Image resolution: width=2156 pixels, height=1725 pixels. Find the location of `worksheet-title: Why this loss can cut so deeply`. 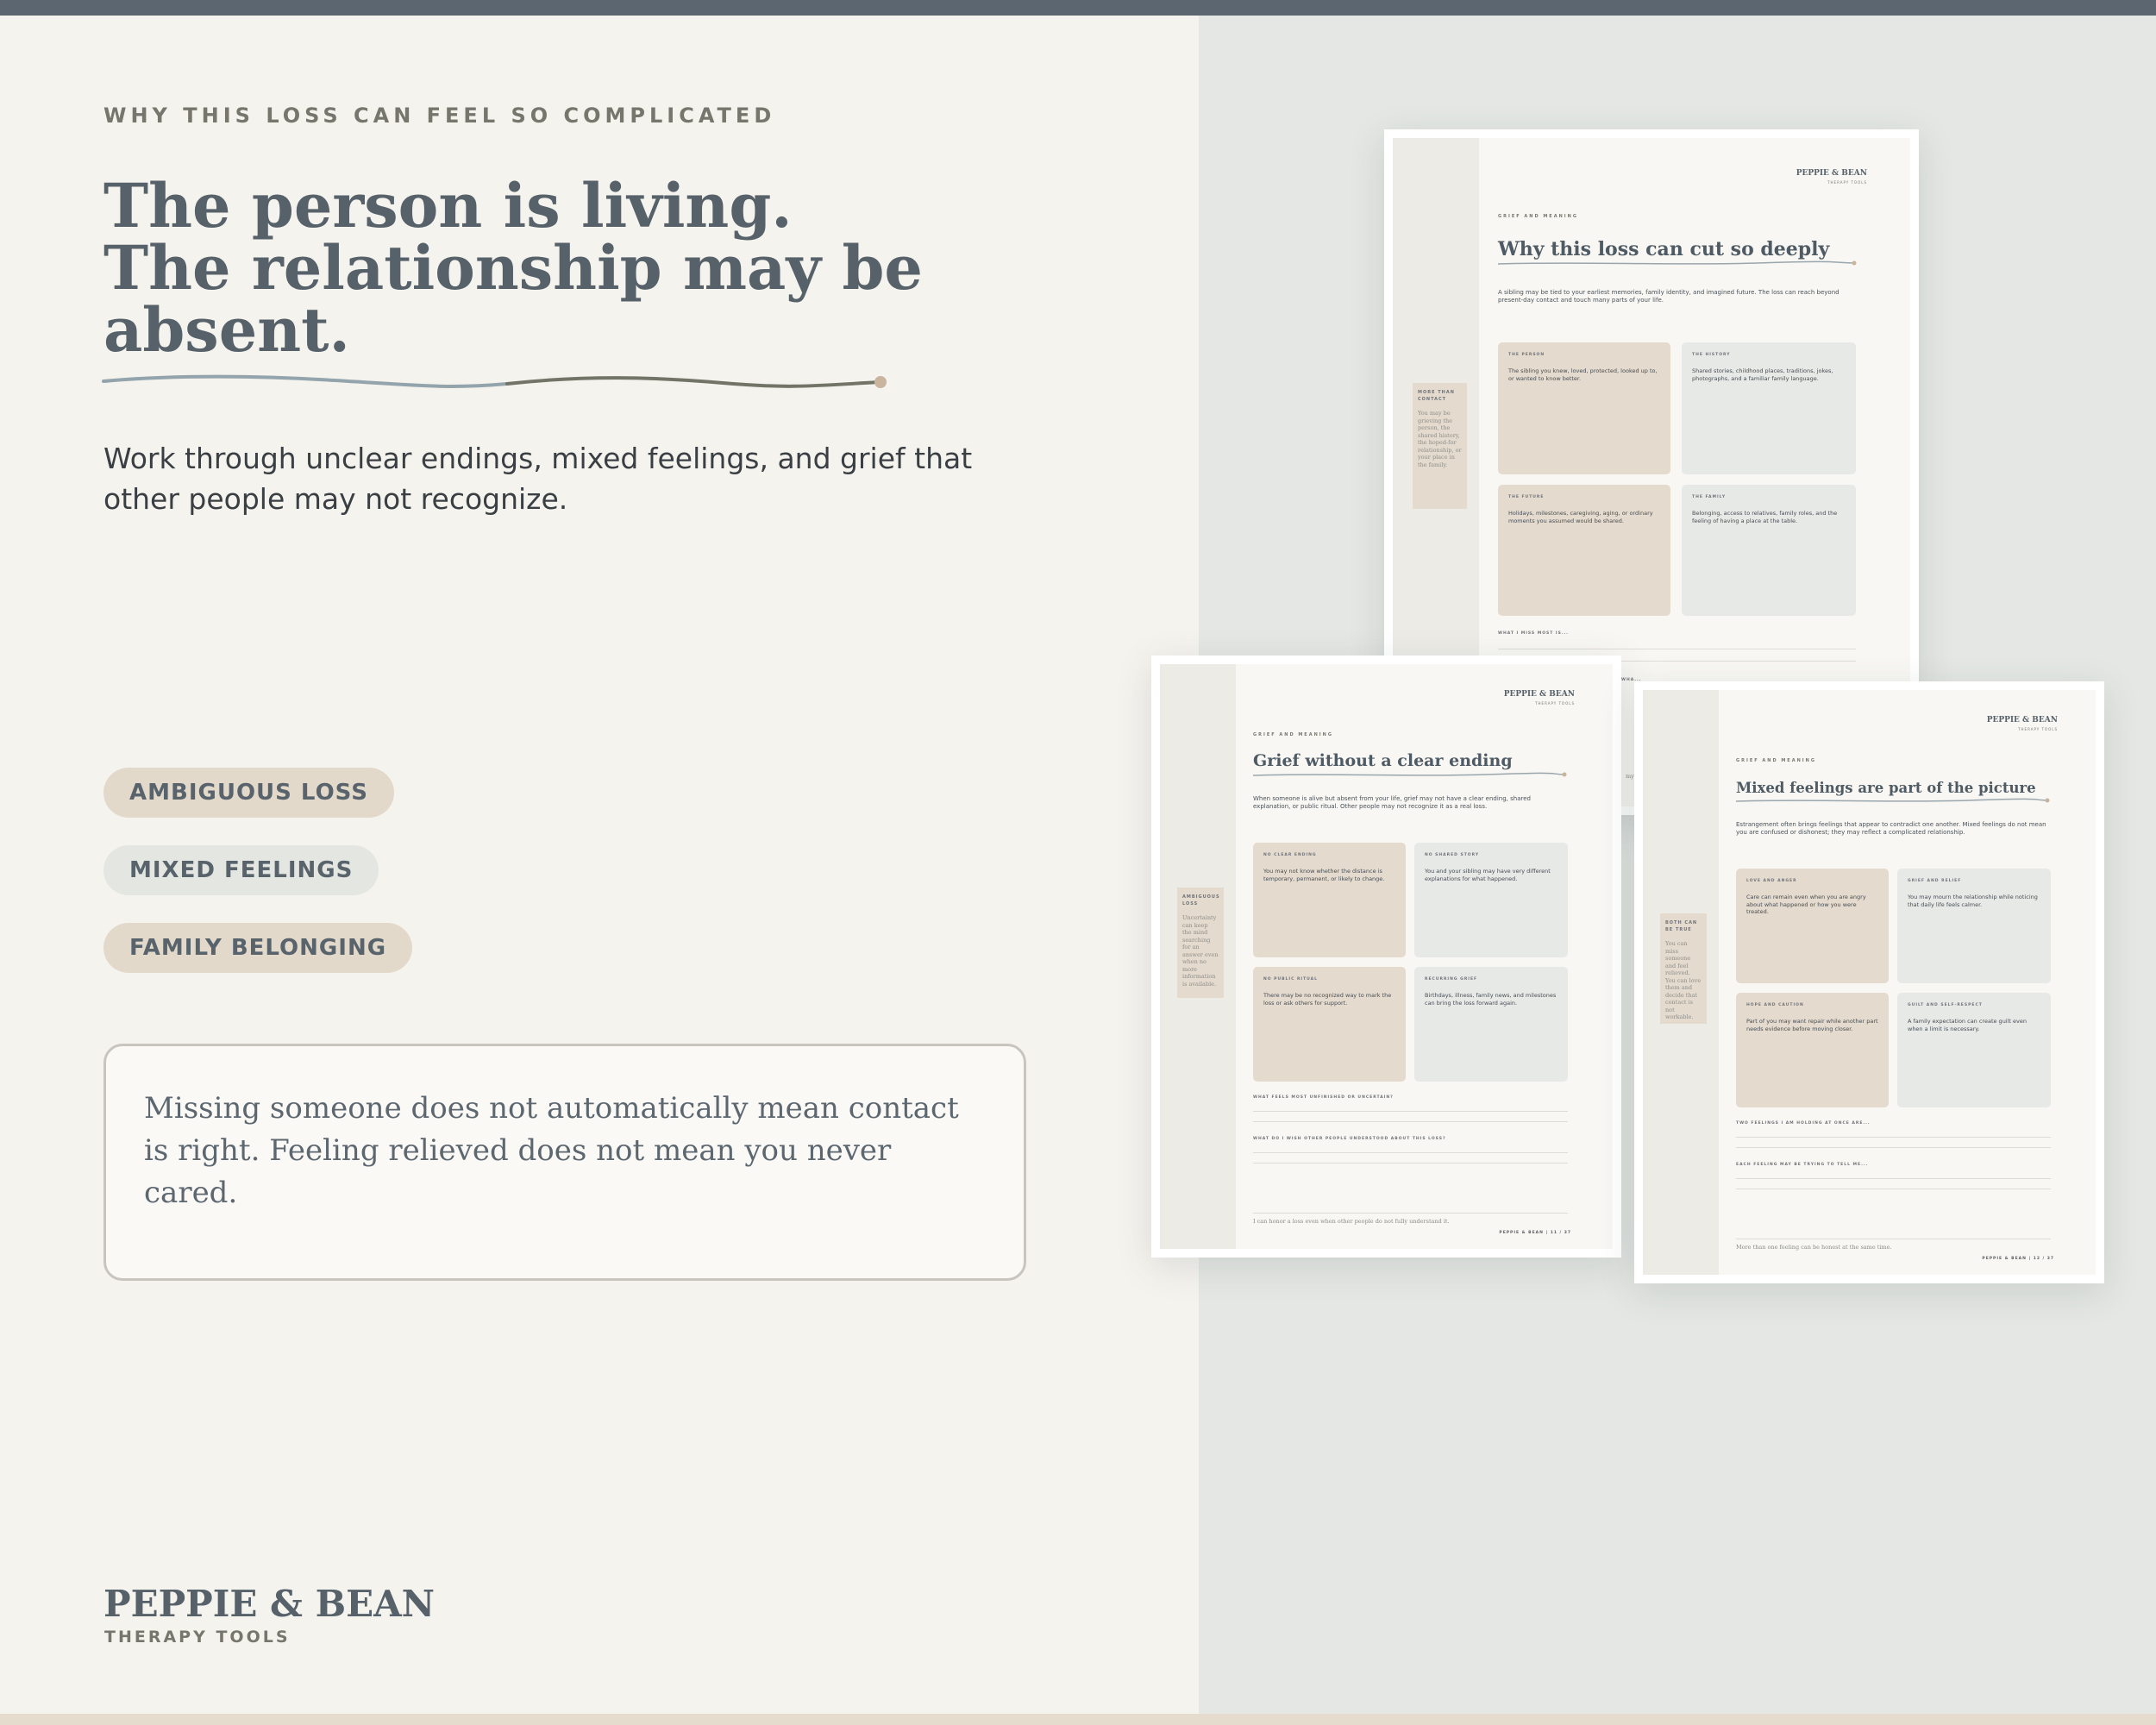

worksheet-title: Why this loss can cut so deeply is located at coordinates (1664, 249).